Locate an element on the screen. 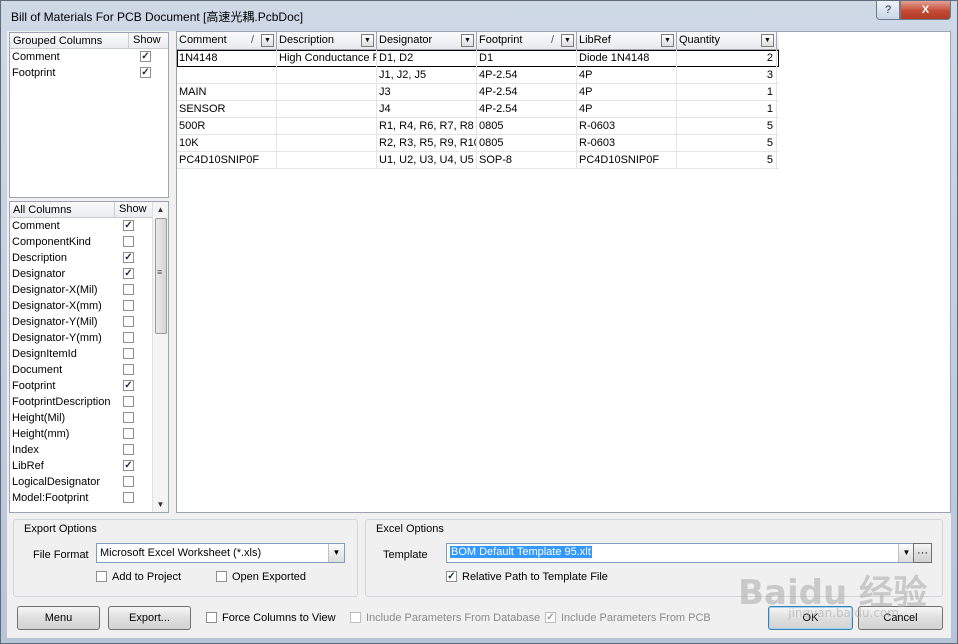  all-column-row: DesignItemId is located at coordinates (89, 354).